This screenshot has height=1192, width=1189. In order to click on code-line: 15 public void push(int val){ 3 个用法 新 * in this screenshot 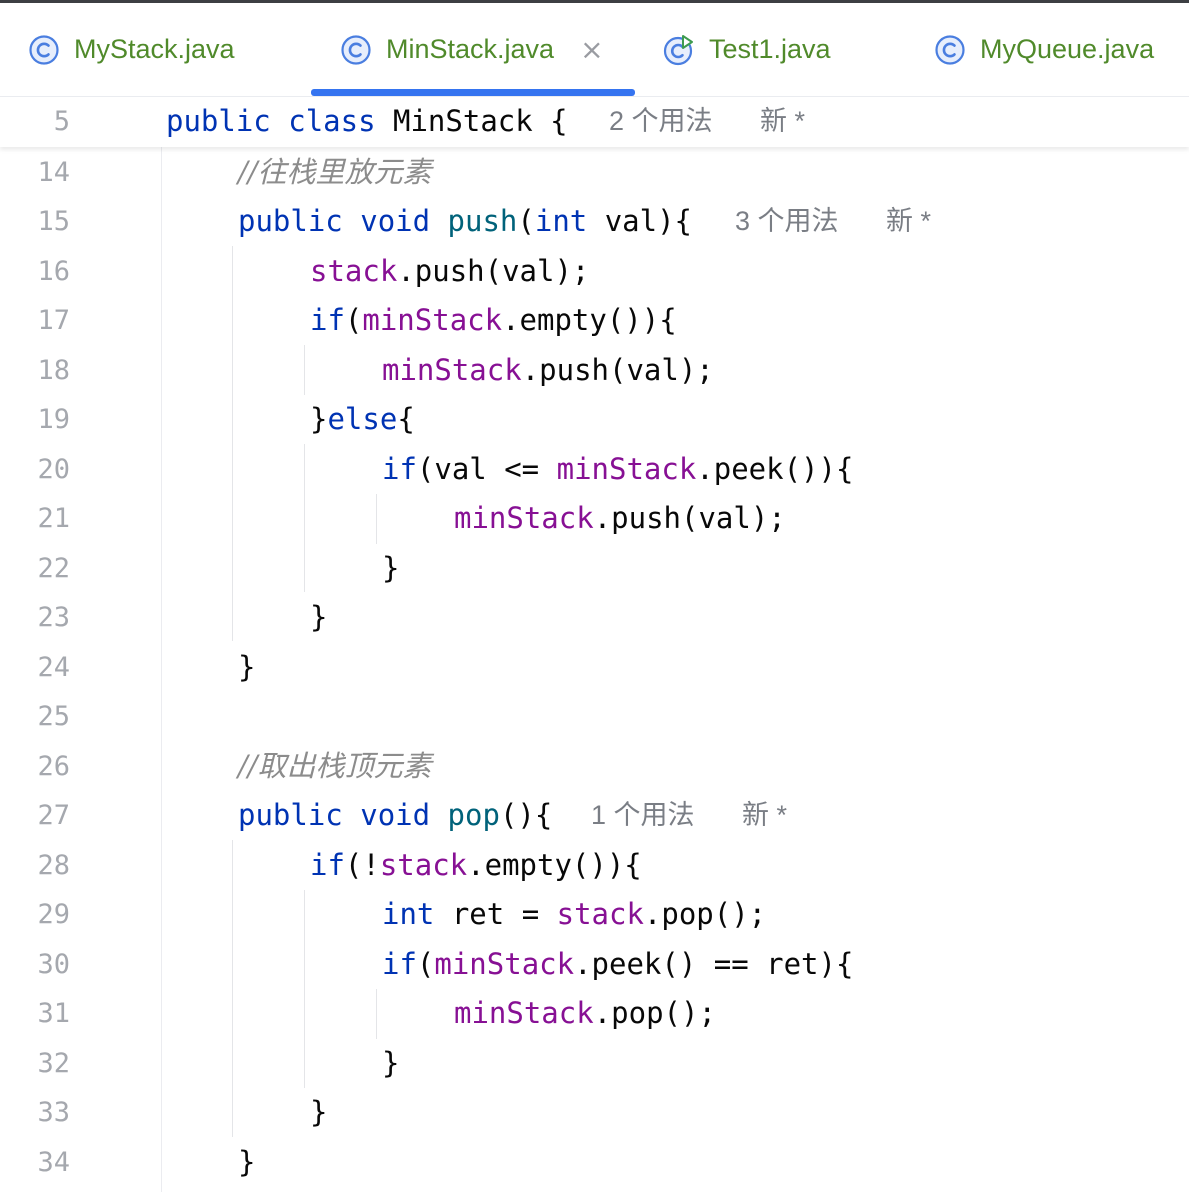, I will do `click(594, 222)`.